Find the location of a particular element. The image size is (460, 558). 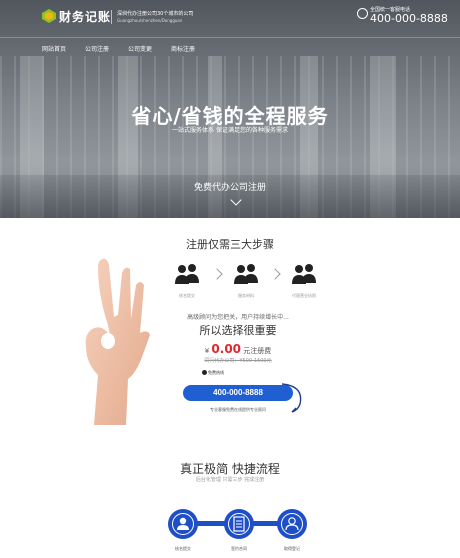

price-unit: 元注册费 is located at coordinates (257, 351).